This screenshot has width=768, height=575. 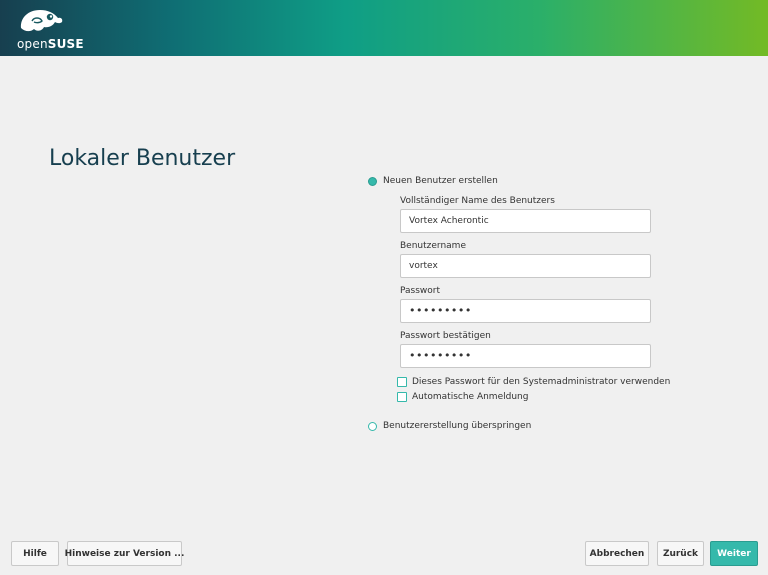 What do you see at coordinates (384, 28) in the screenshot?
I see `header-banner: openSUSE` at bounding box center [384, 28].